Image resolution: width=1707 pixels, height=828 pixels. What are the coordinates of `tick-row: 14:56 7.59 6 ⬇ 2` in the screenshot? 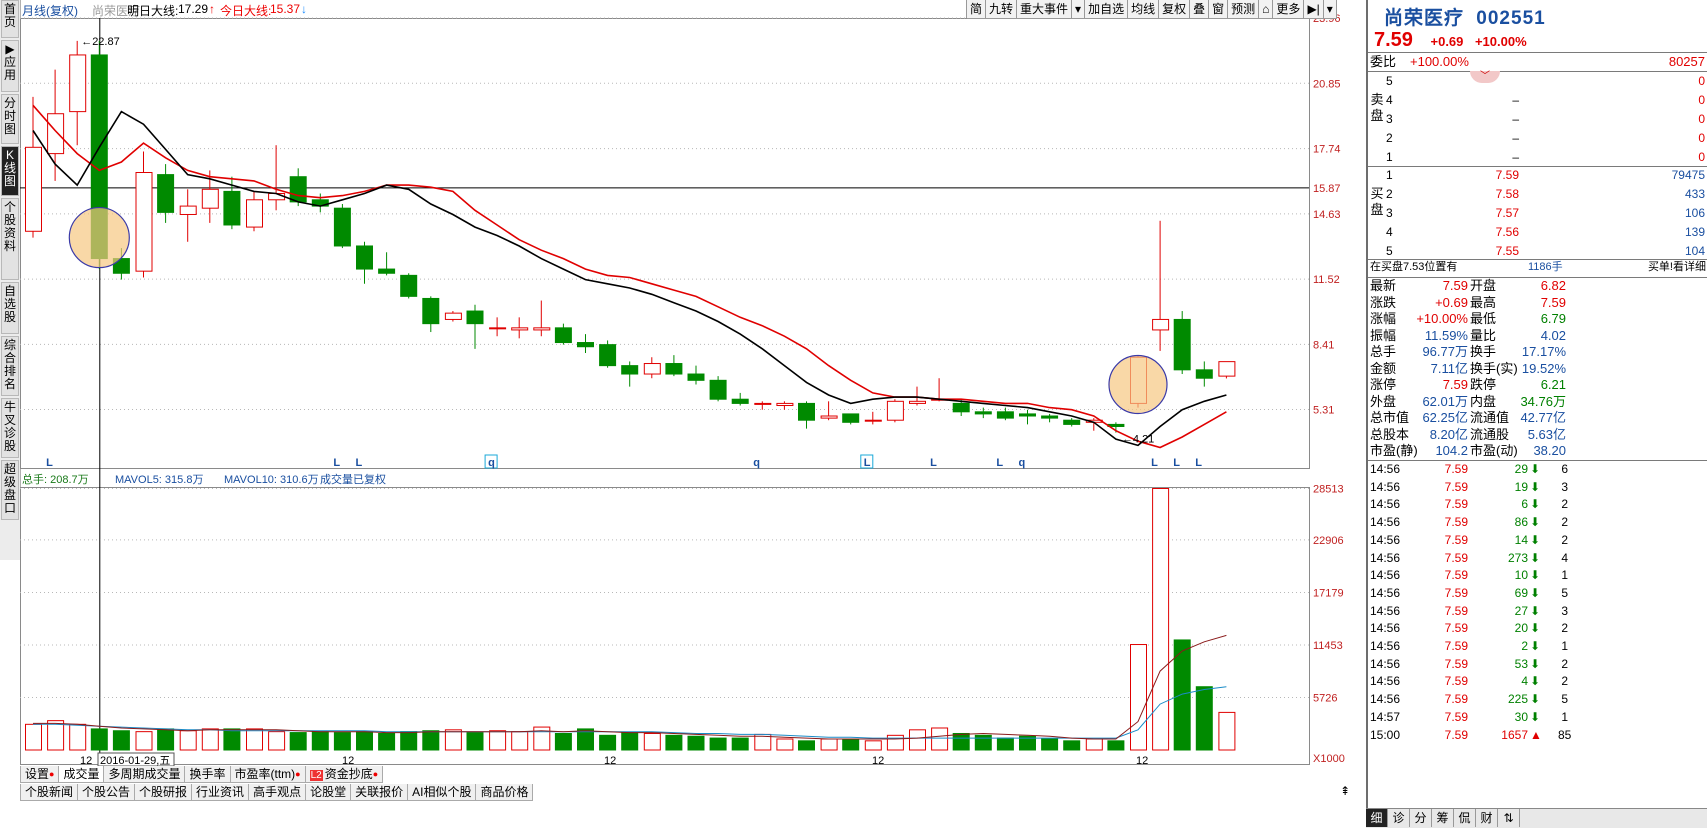 It's located at (1537, 505).